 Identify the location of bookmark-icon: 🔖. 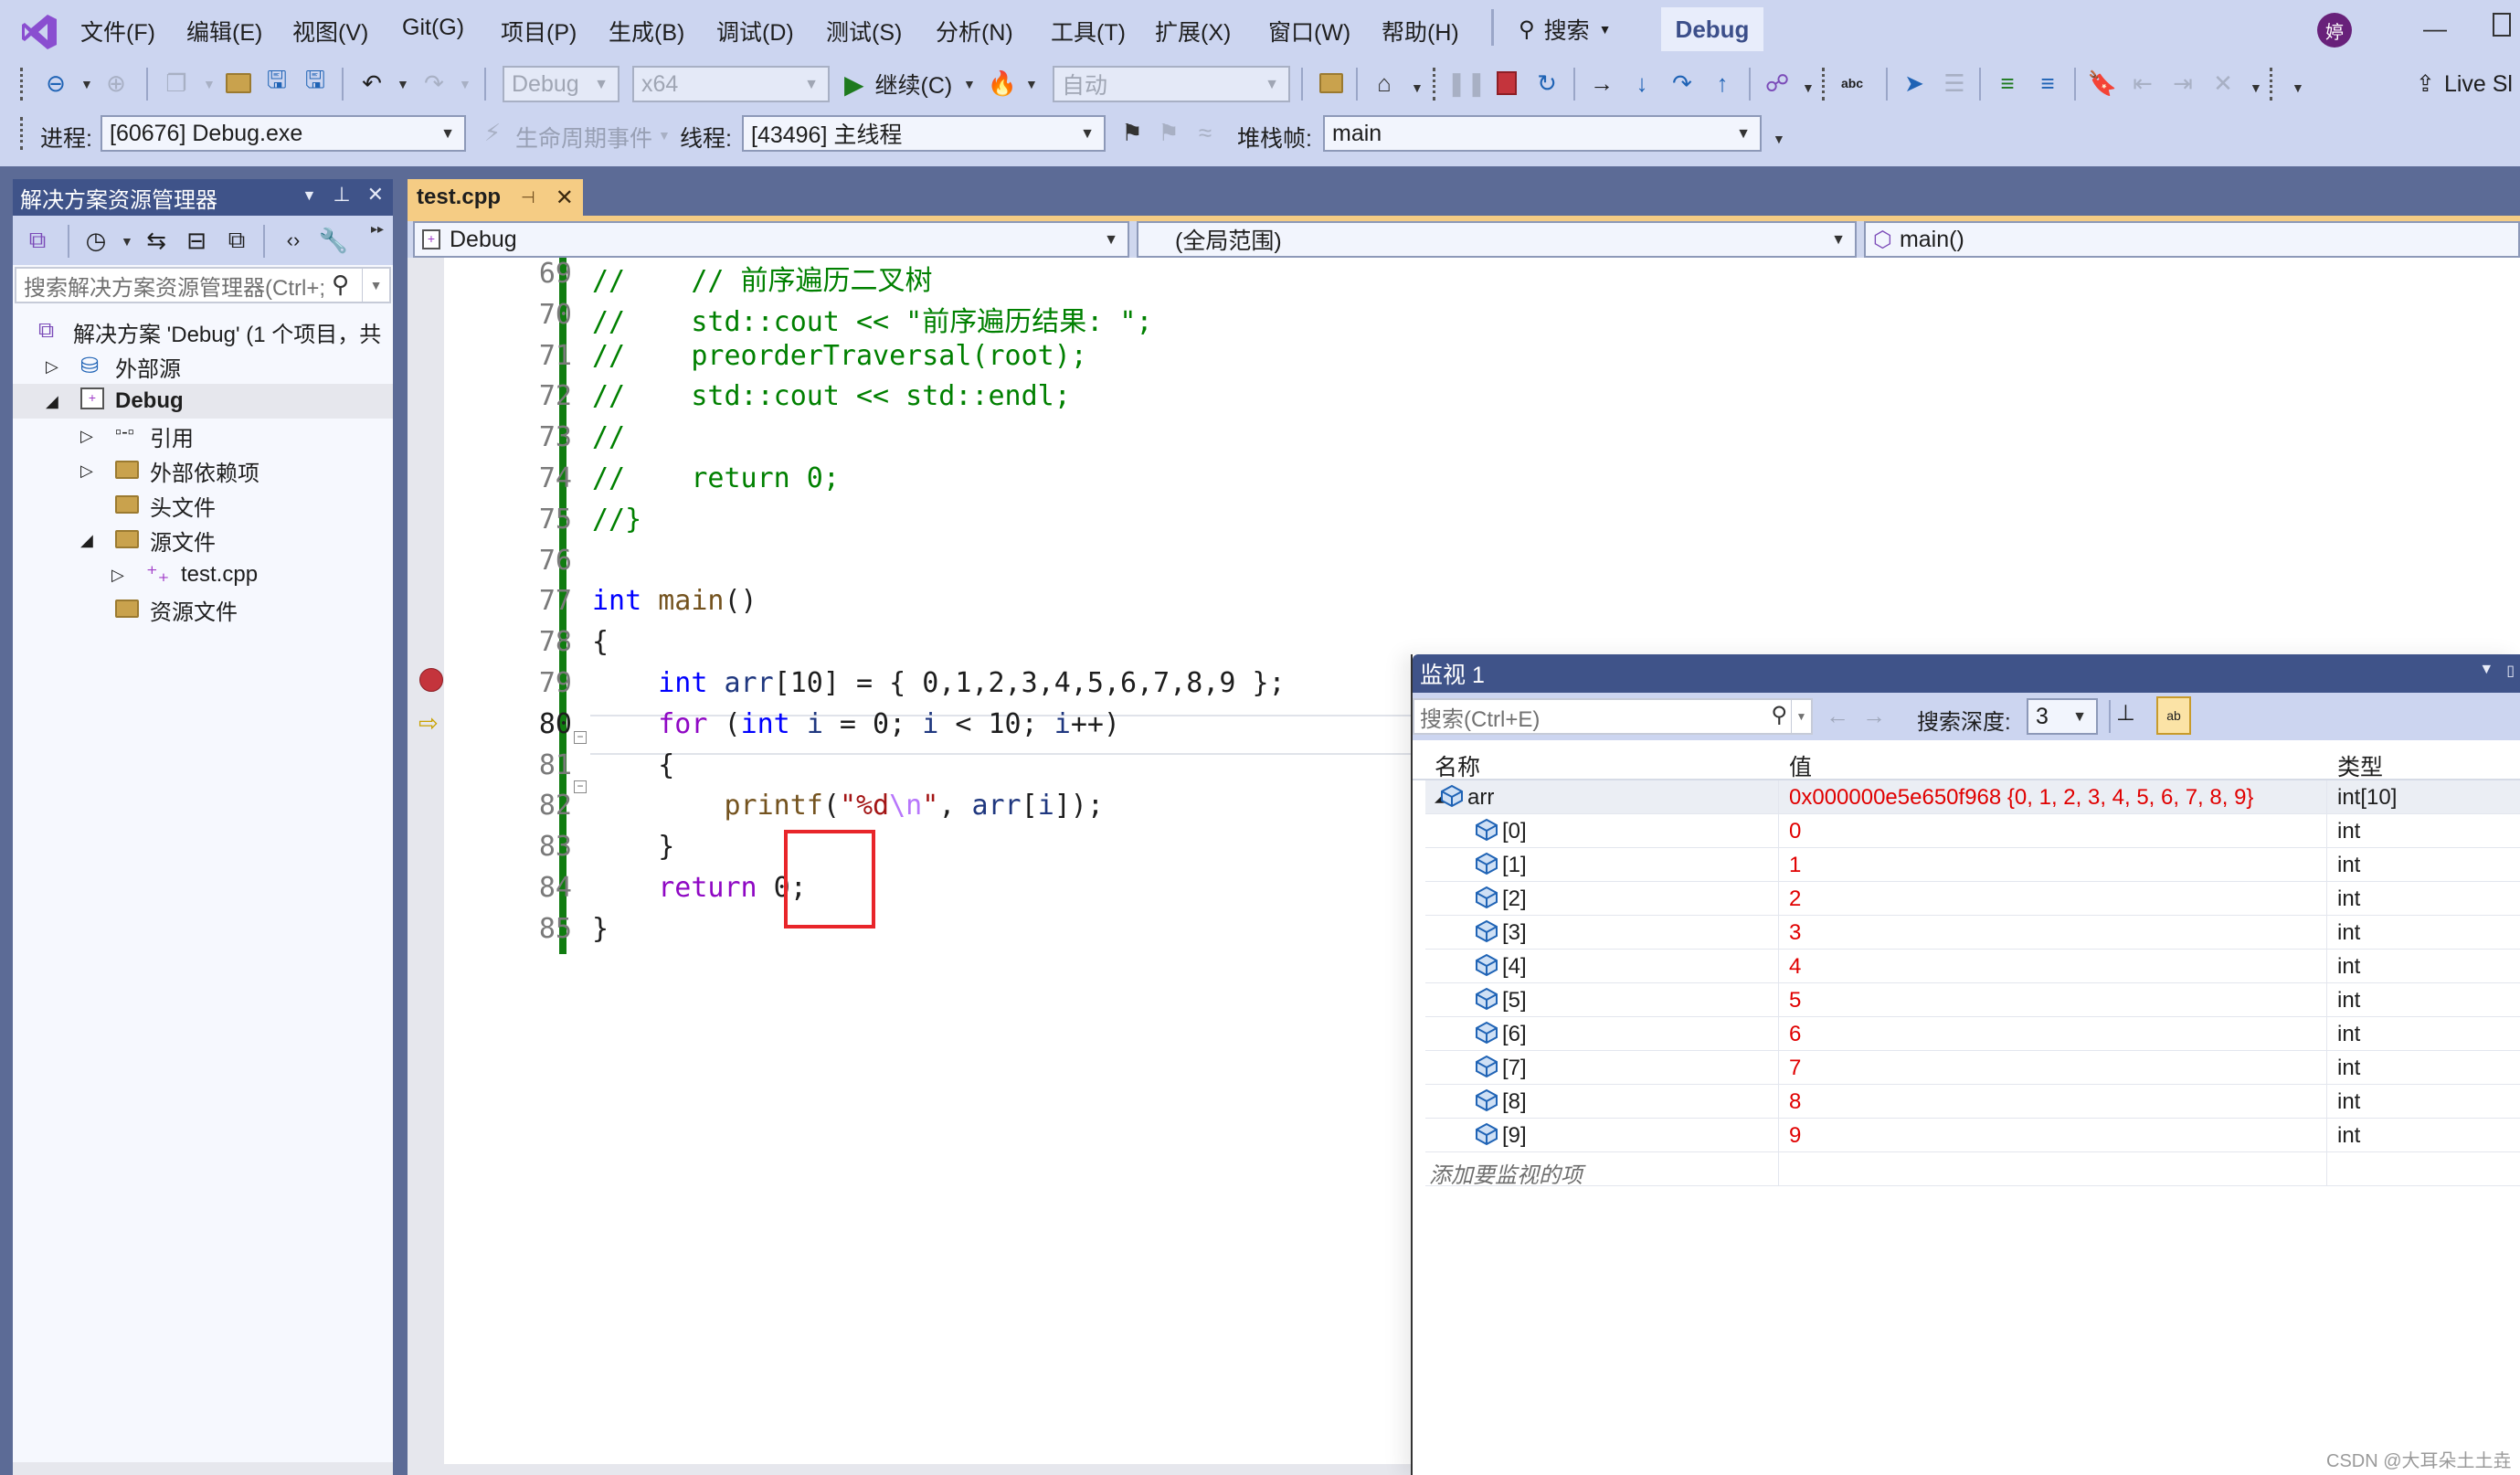
(2103, 83).